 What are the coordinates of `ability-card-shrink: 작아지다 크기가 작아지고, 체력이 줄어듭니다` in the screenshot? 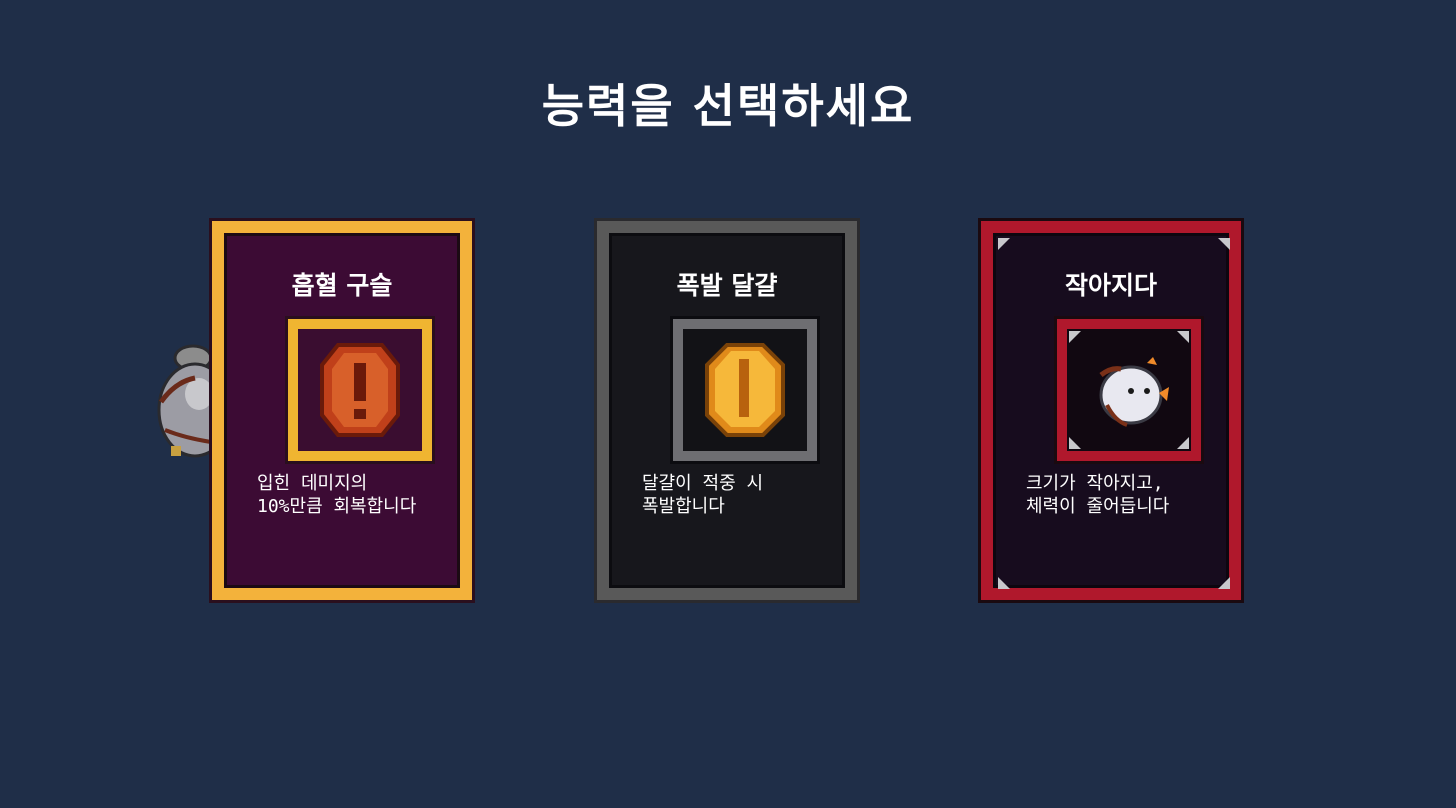 It's located at (1111, 410).